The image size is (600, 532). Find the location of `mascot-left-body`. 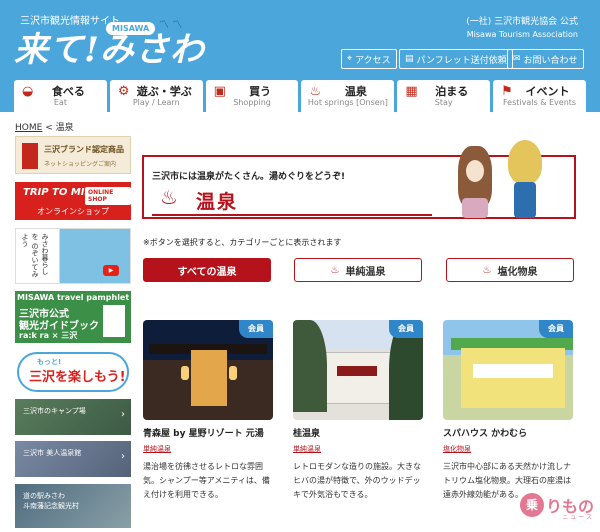

mascot-left-body is located at coordinates (475, 208).